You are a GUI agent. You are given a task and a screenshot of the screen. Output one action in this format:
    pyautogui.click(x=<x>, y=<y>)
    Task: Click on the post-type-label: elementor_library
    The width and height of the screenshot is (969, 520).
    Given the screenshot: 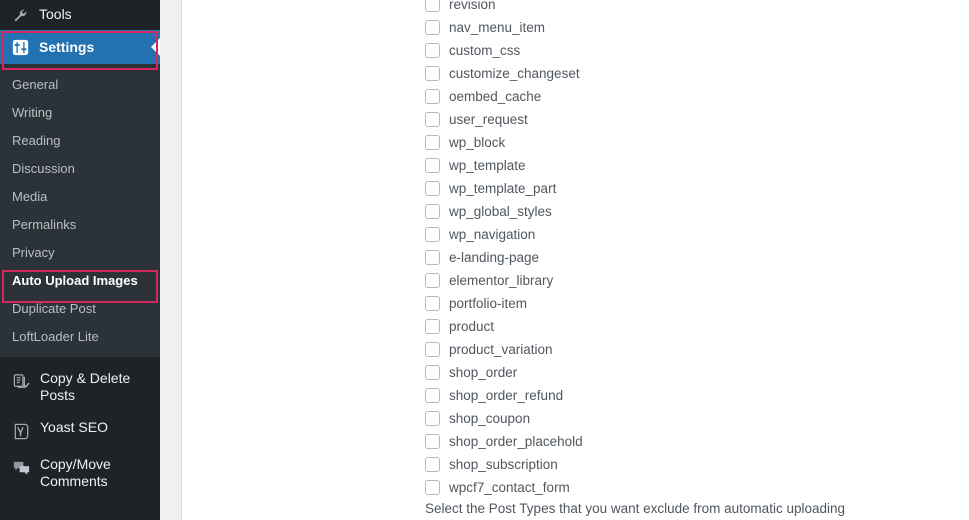 What is the action you would take?
    pyautogui.click(x=501, y=280)
    